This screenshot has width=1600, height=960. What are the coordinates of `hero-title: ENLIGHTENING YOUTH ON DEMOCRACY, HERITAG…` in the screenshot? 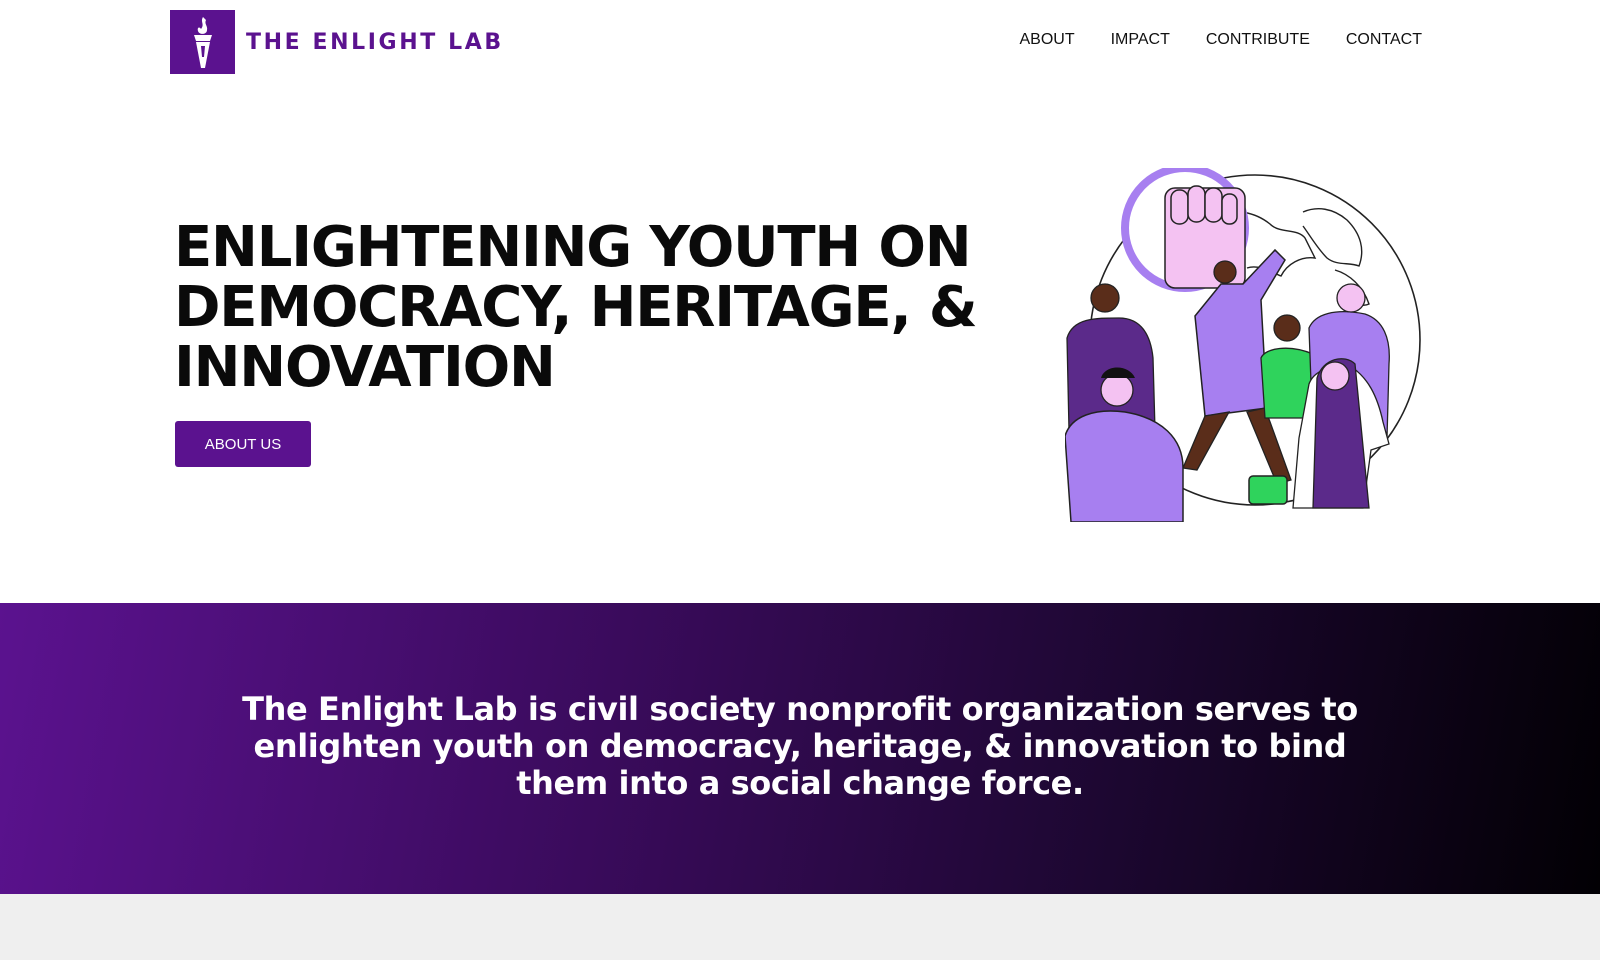 It's located at (576, 307).